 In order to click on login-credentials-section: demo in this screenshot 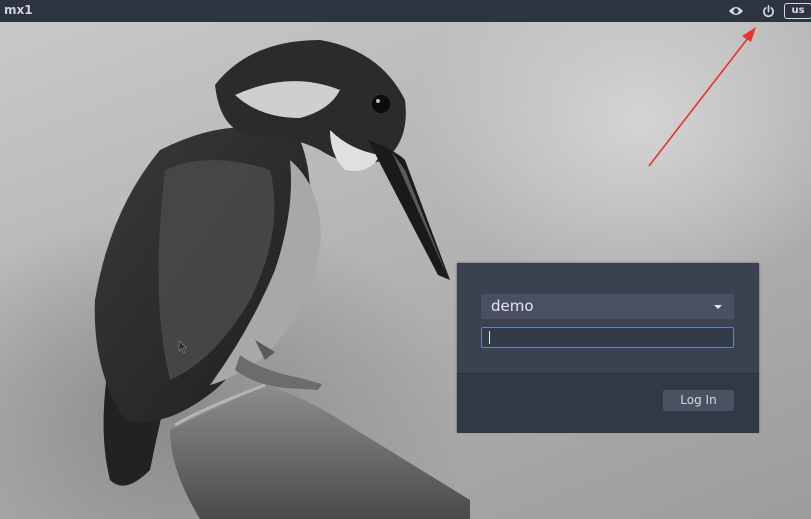, I will do `click(608, 318)`.